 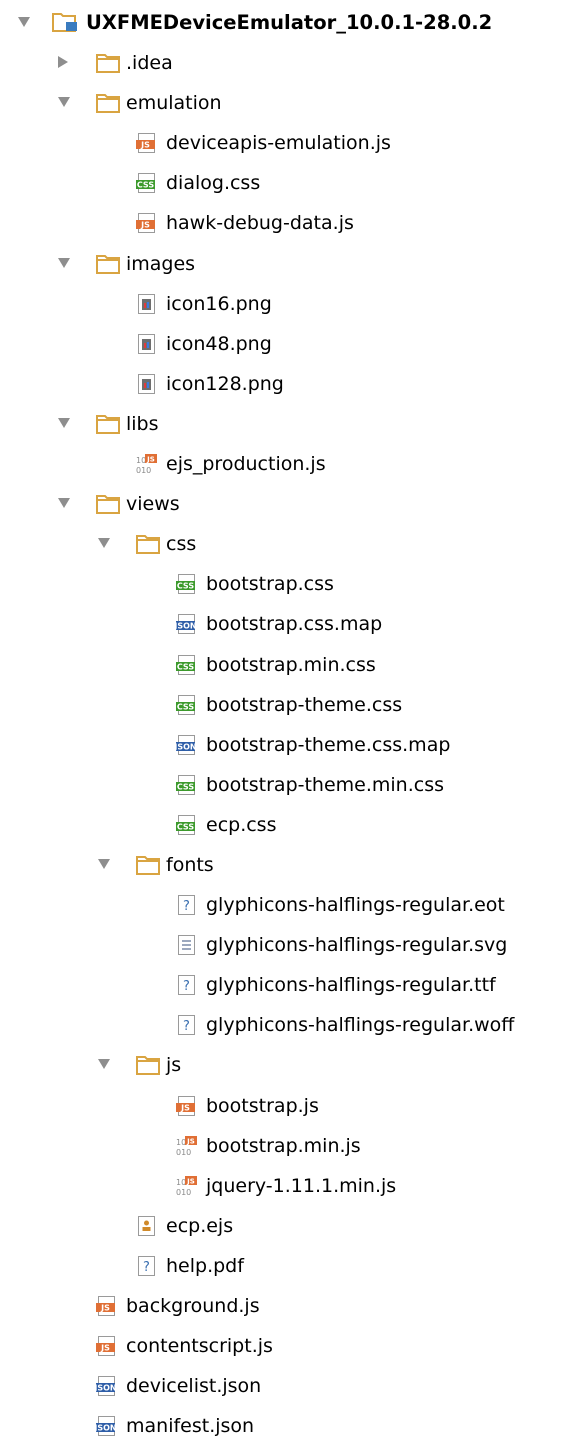 What do you see at coordinates (200, 1225) in the screenshot?
I see `tree-item-label: ecp.ejs` at bounding box center [200, 1225].